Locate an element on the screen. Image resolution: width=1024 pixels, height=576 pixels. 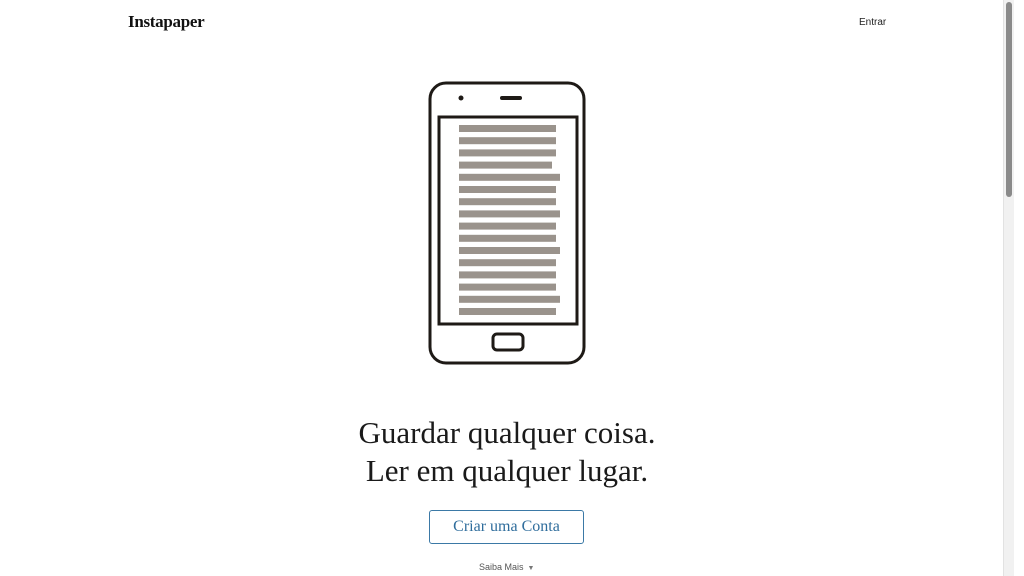
phone-illustration is located at coordinates (509, 224).